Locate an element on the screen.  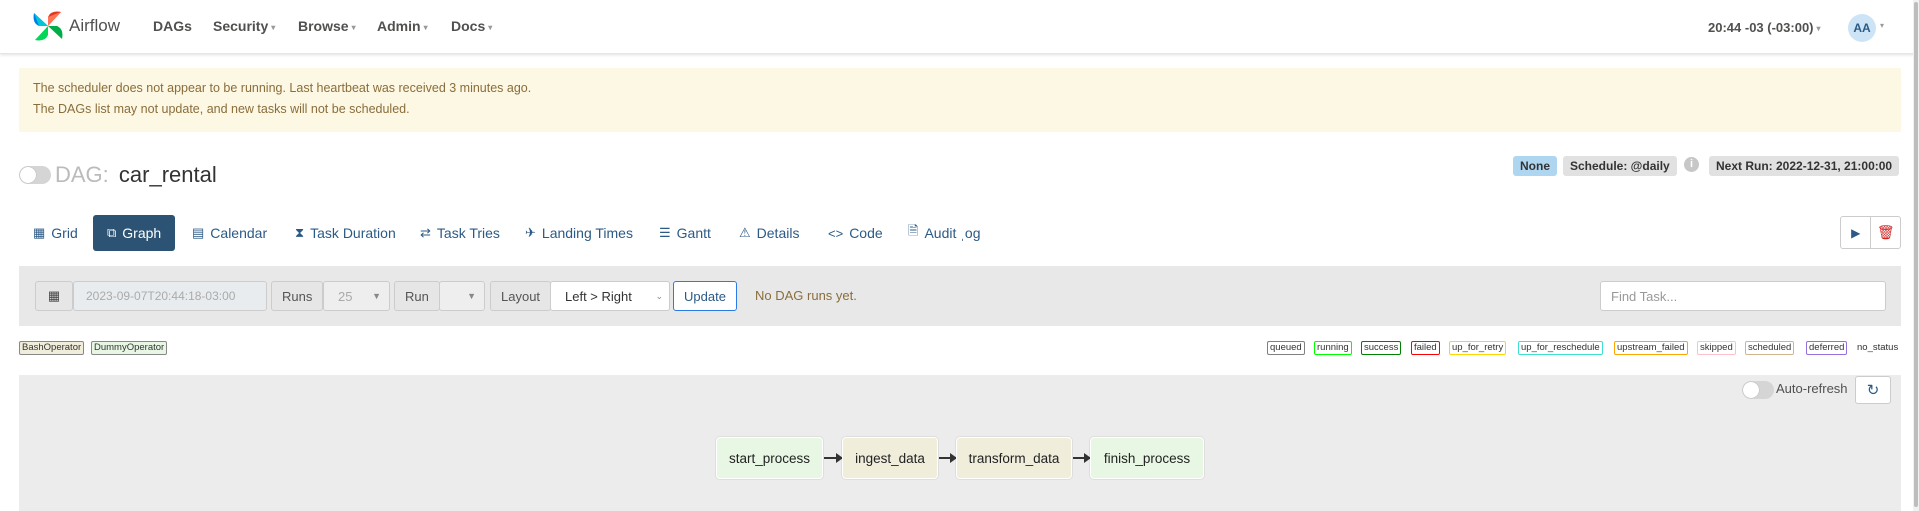
legend-state-up-for-reschedule: up_for_reschedule is located at coordinates (1560, 348).